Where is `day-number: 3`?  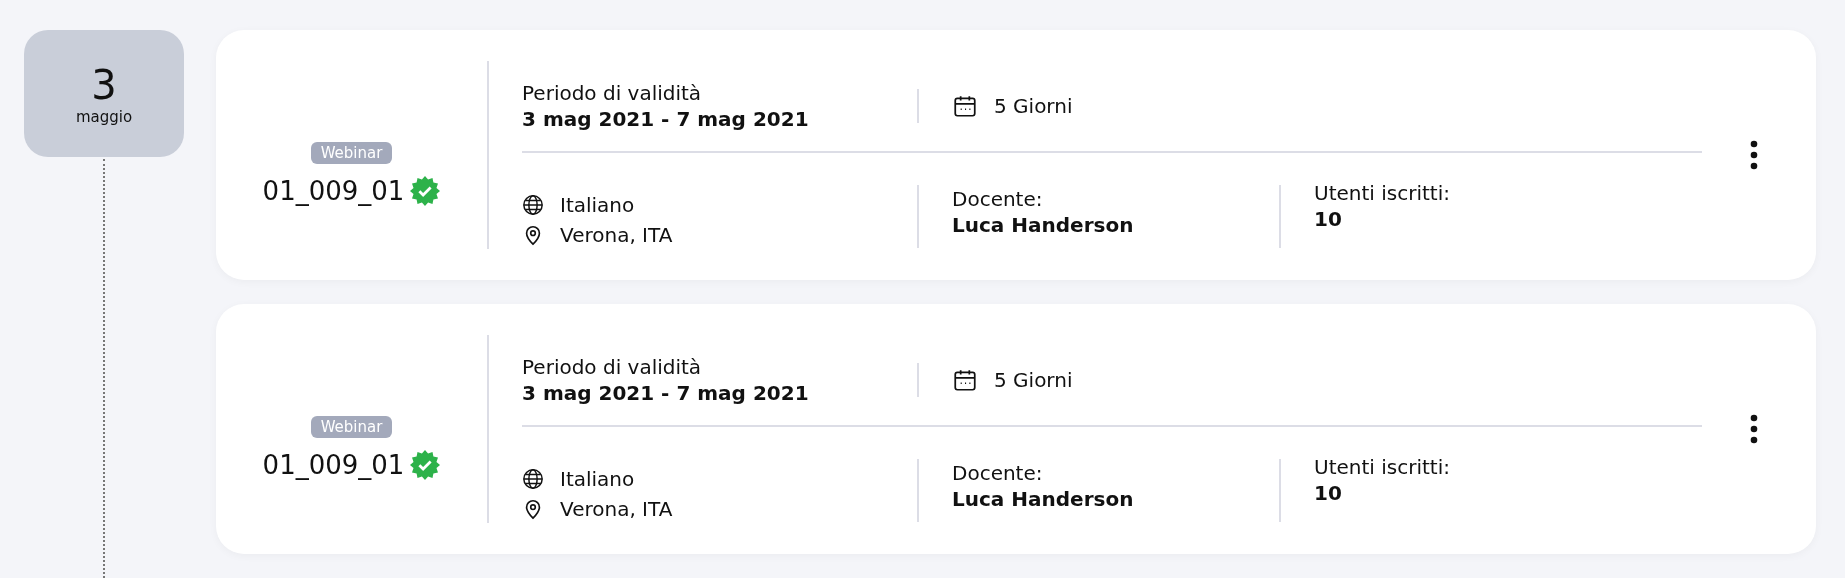 day-number: 3 is located at coordinates (104, 84).